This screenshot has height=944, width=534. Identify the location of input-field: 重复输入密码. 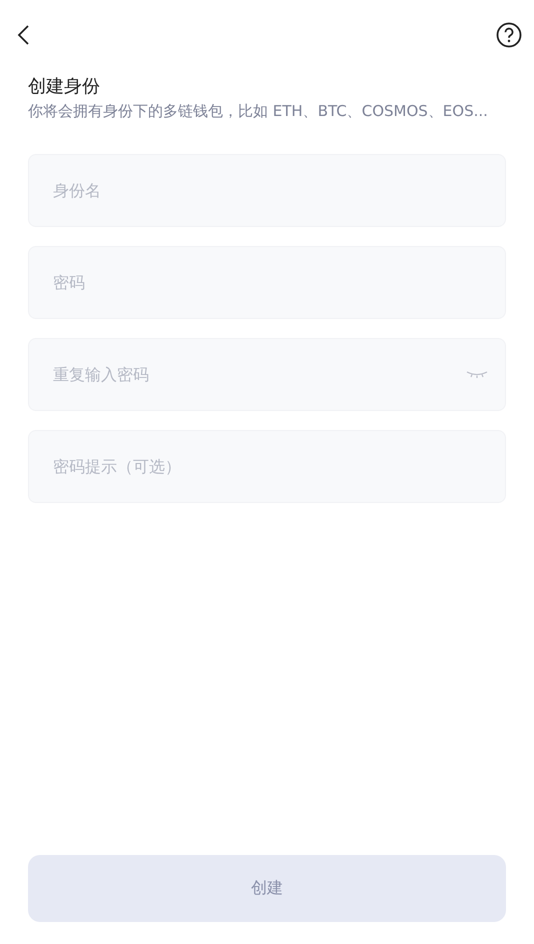
(267, 374).